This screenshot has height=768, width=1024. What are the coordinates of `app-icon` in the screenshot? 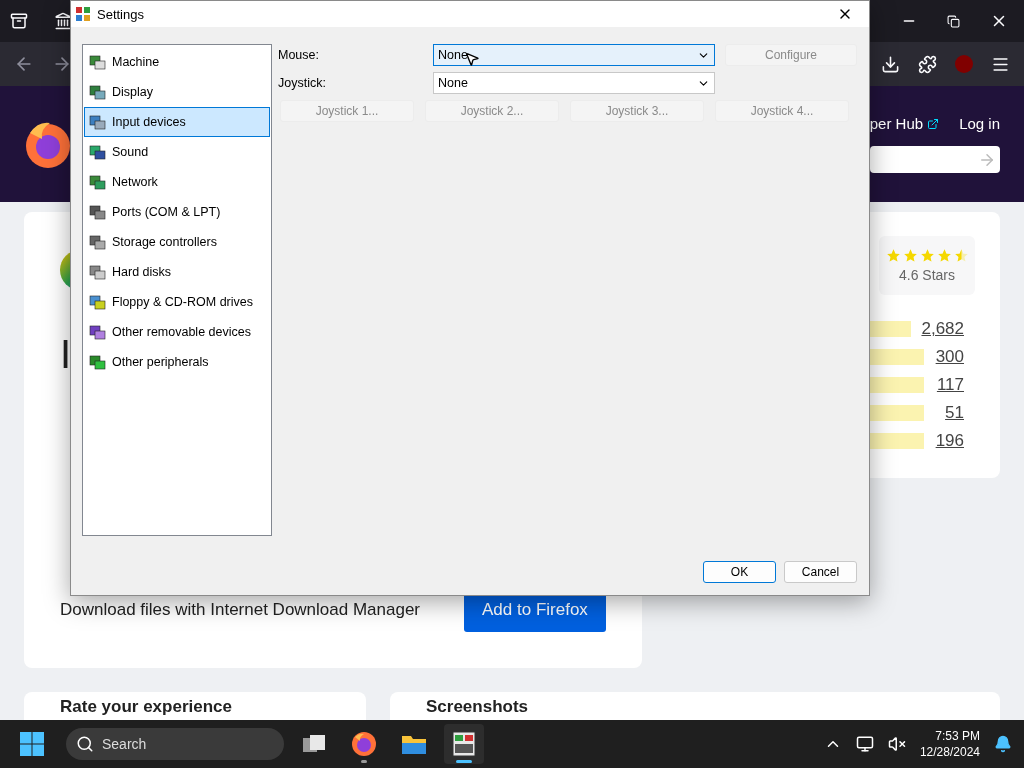 It's located at (83, 14).